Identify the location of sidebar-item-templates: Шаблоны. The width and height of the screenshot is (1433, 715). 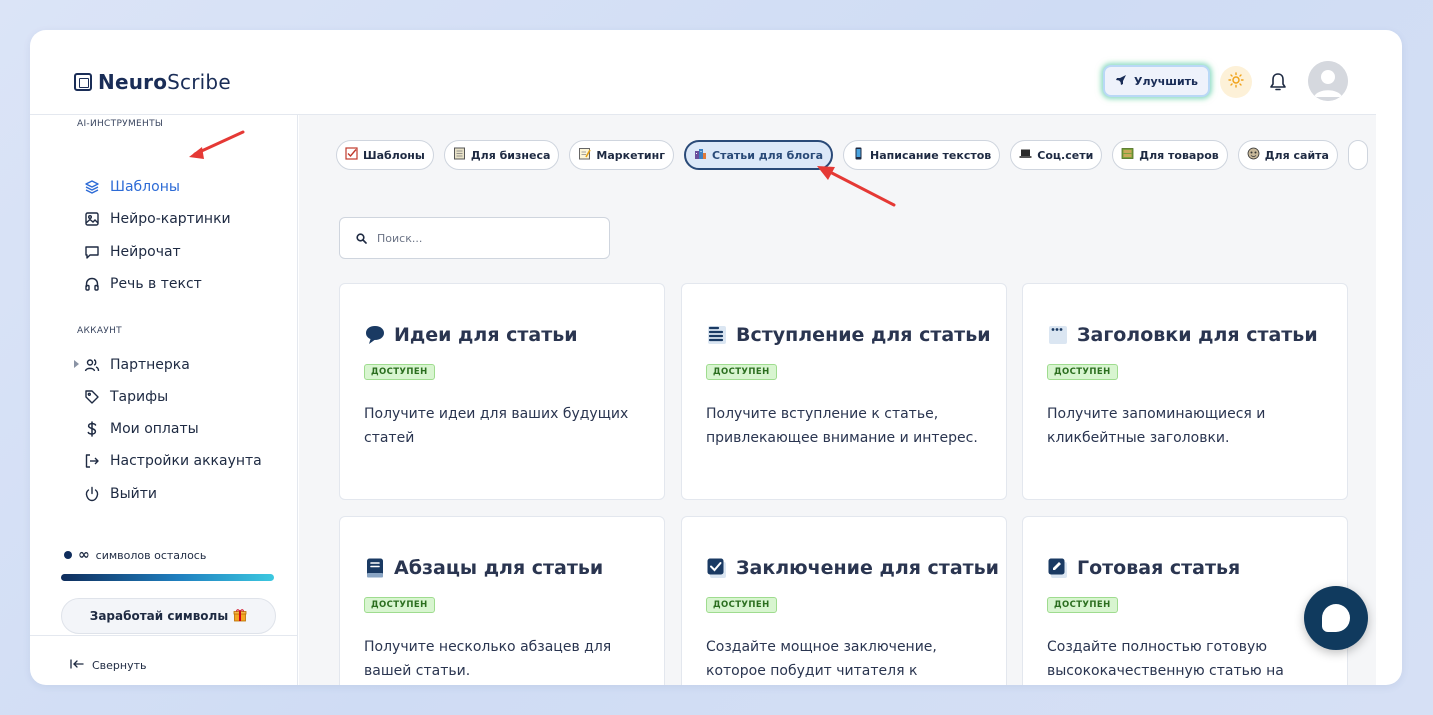
(132, 187).